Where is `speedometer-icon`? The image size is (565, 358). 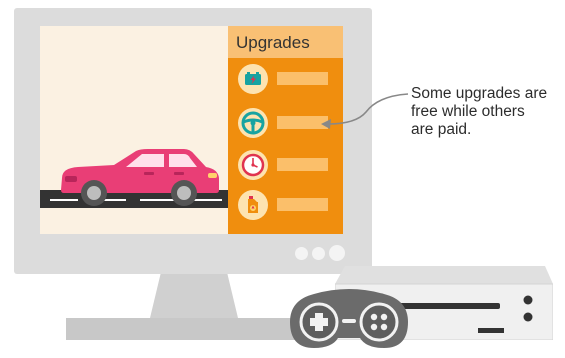
speedometer-icon is located at coordinates (253, 165).